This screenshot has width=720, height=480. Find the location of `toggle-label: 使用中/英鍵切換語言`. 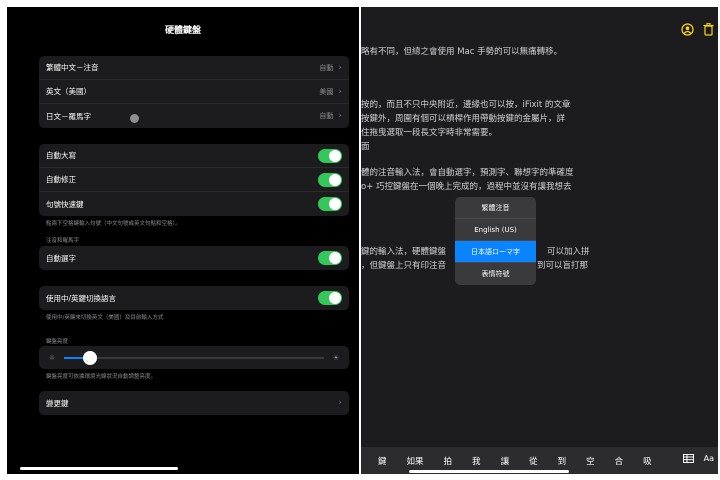

toggle-label: 使用中/英鍵切換語言 is located at coordinates (81, 298).